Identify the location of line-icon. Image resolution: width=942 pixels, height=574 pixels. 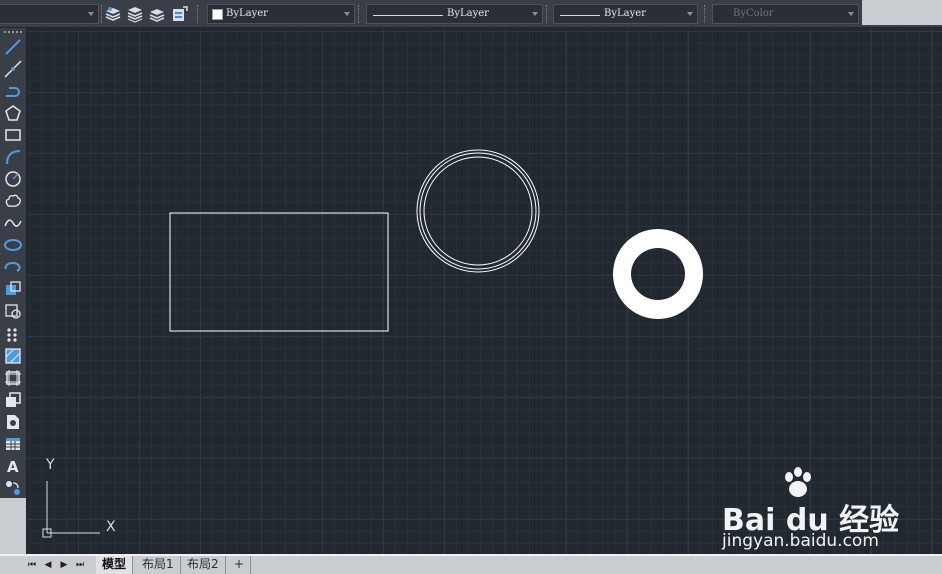
(13, 47).